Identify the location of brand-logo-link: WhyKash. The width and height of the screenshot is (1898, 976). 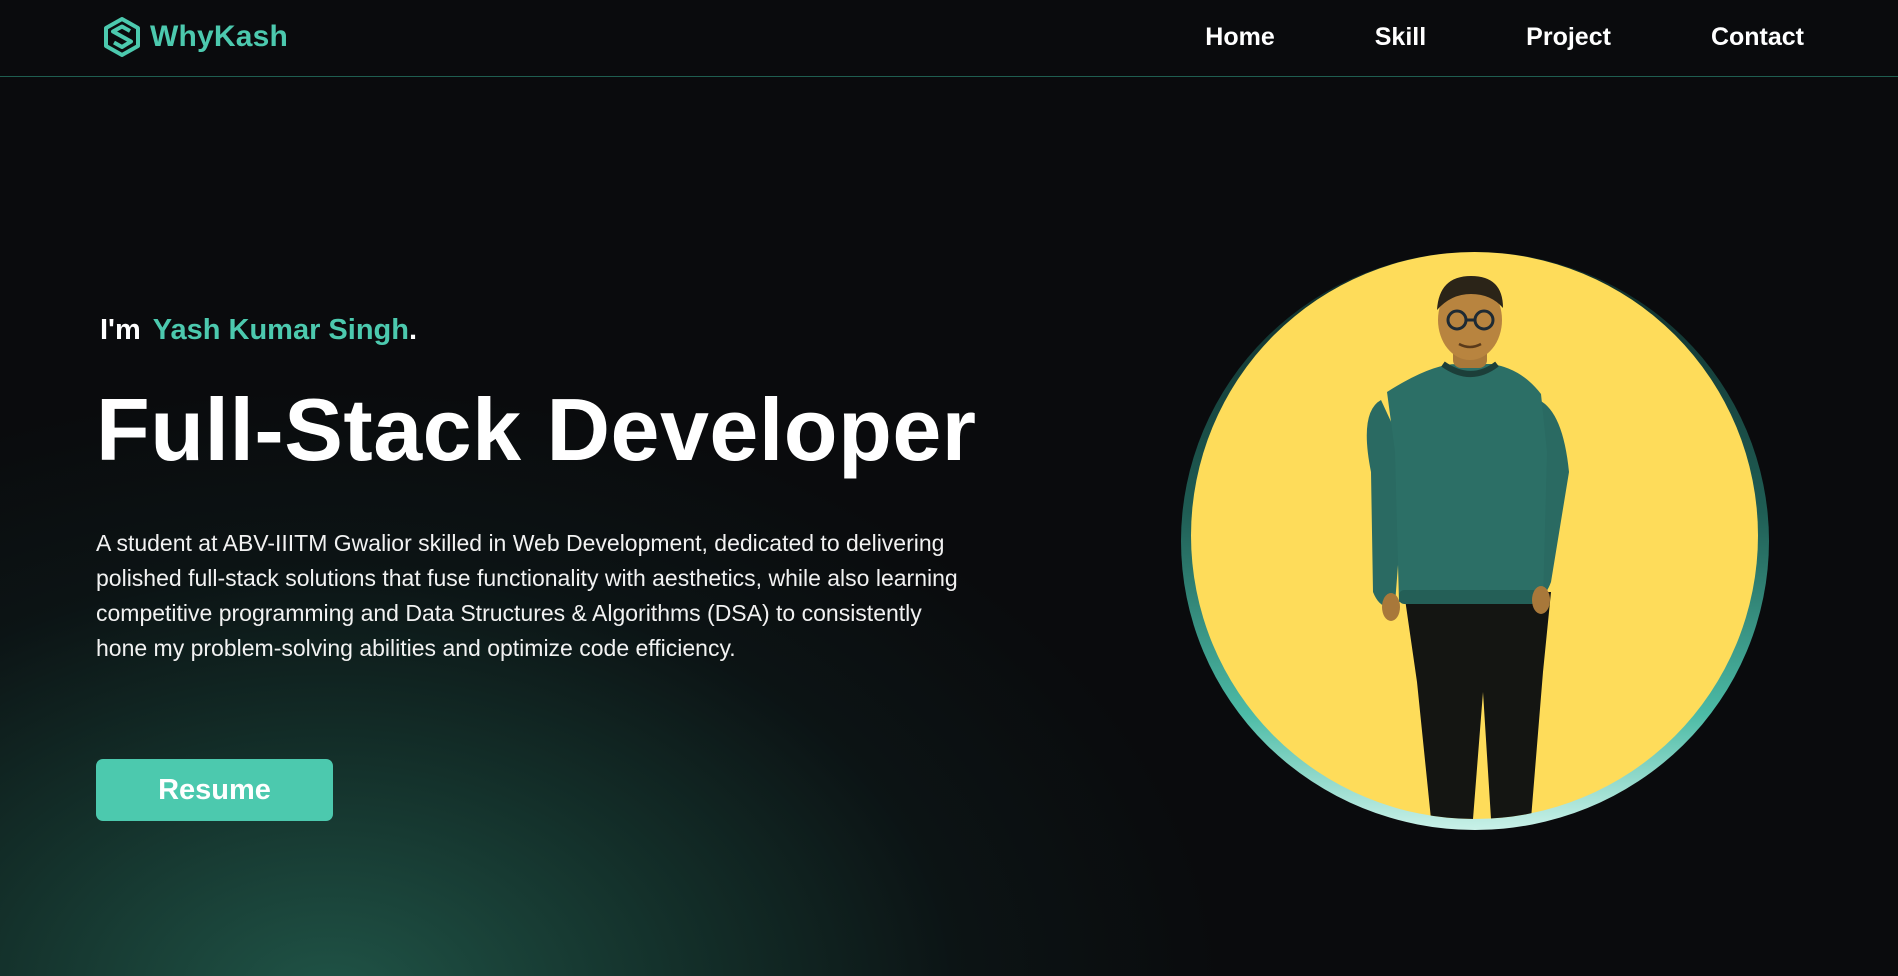
(195, 37).